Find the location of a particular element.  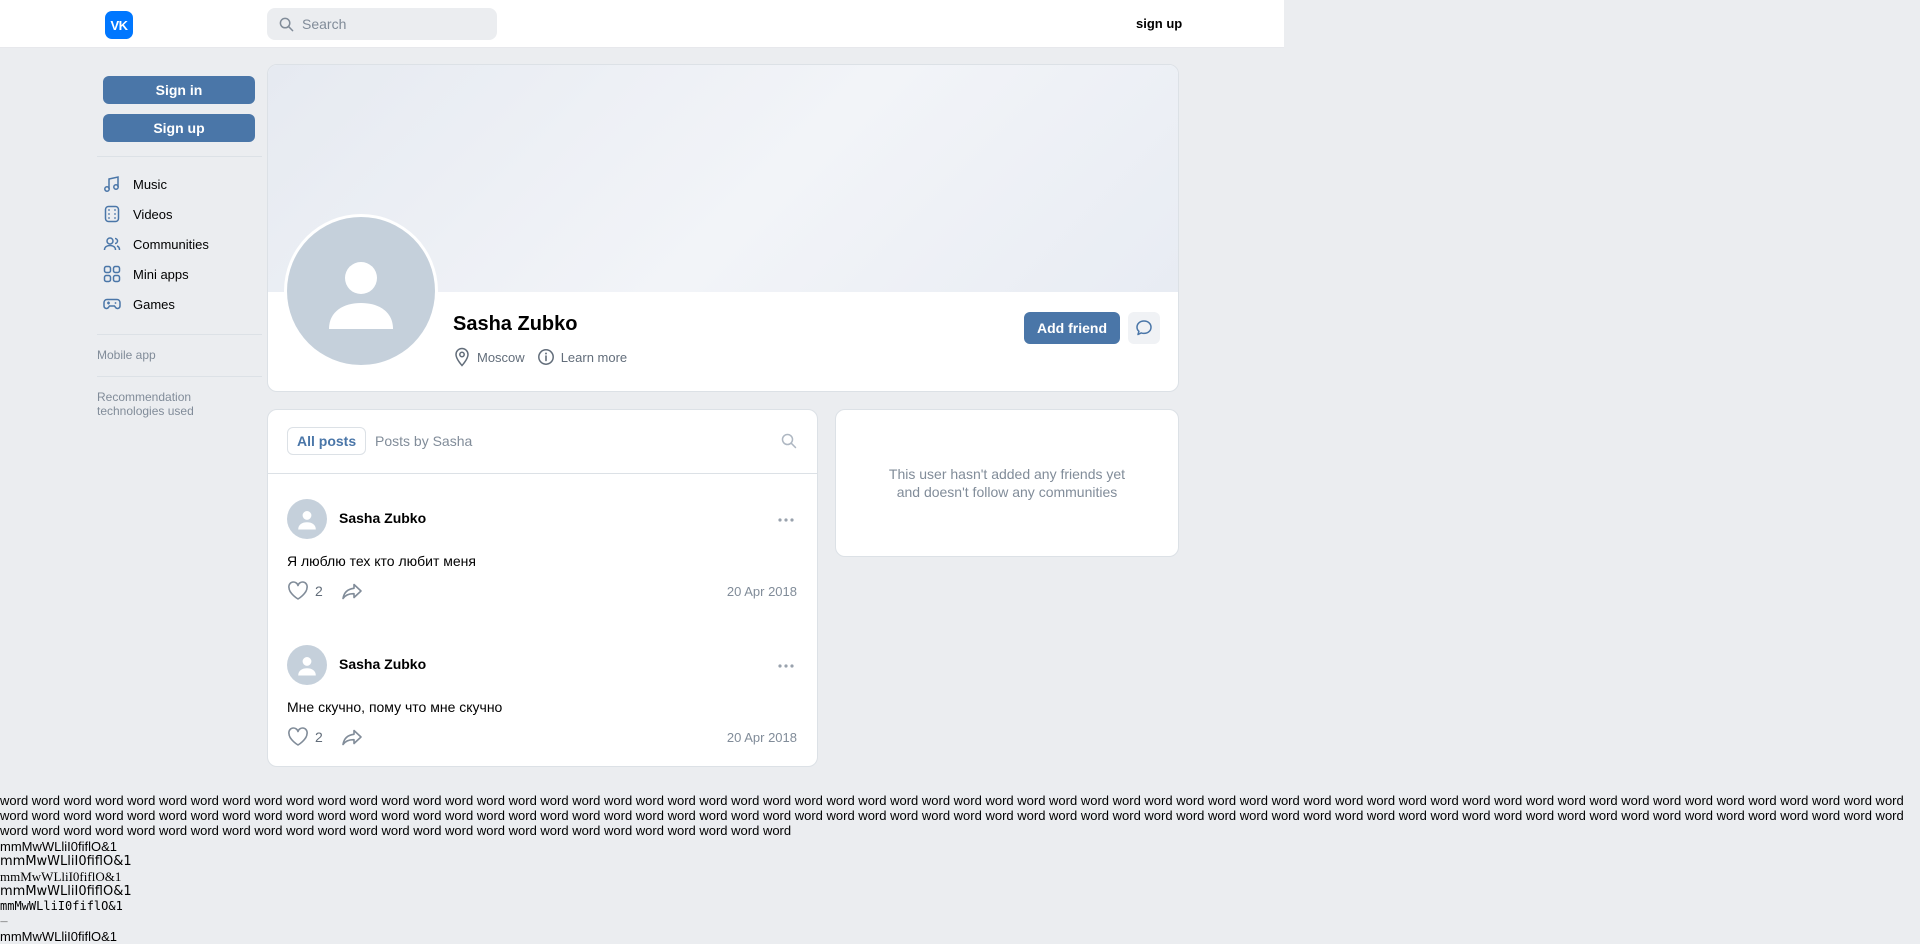

learn-more-link: Learn more is located at coordinates (582, 357).